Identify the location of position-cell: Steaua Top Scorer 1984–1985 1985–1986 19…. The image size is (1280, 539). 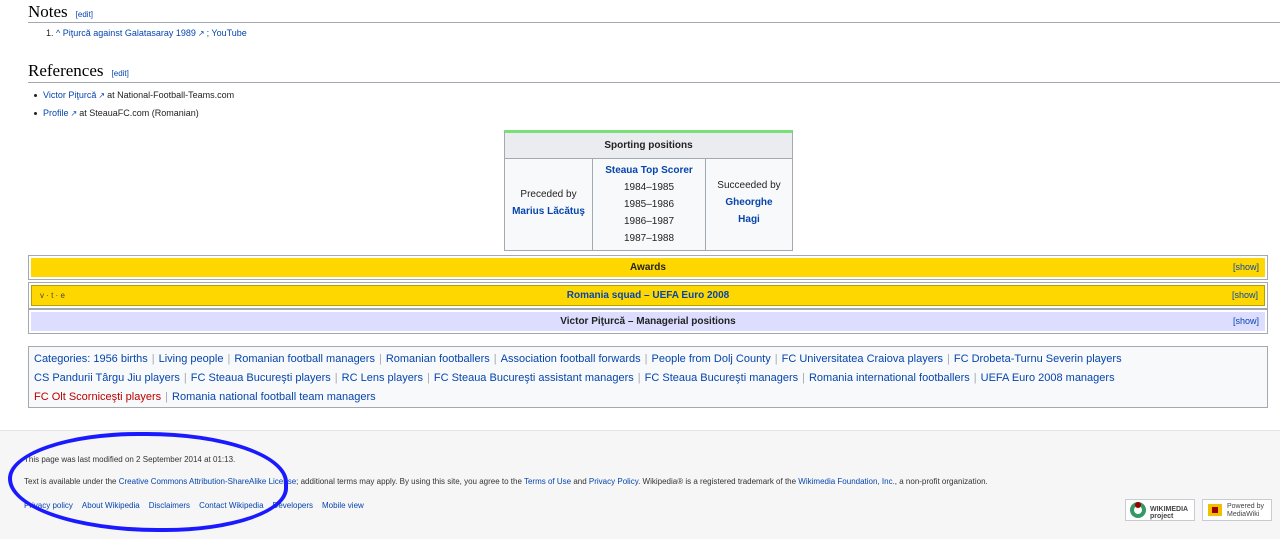
(649, 204).